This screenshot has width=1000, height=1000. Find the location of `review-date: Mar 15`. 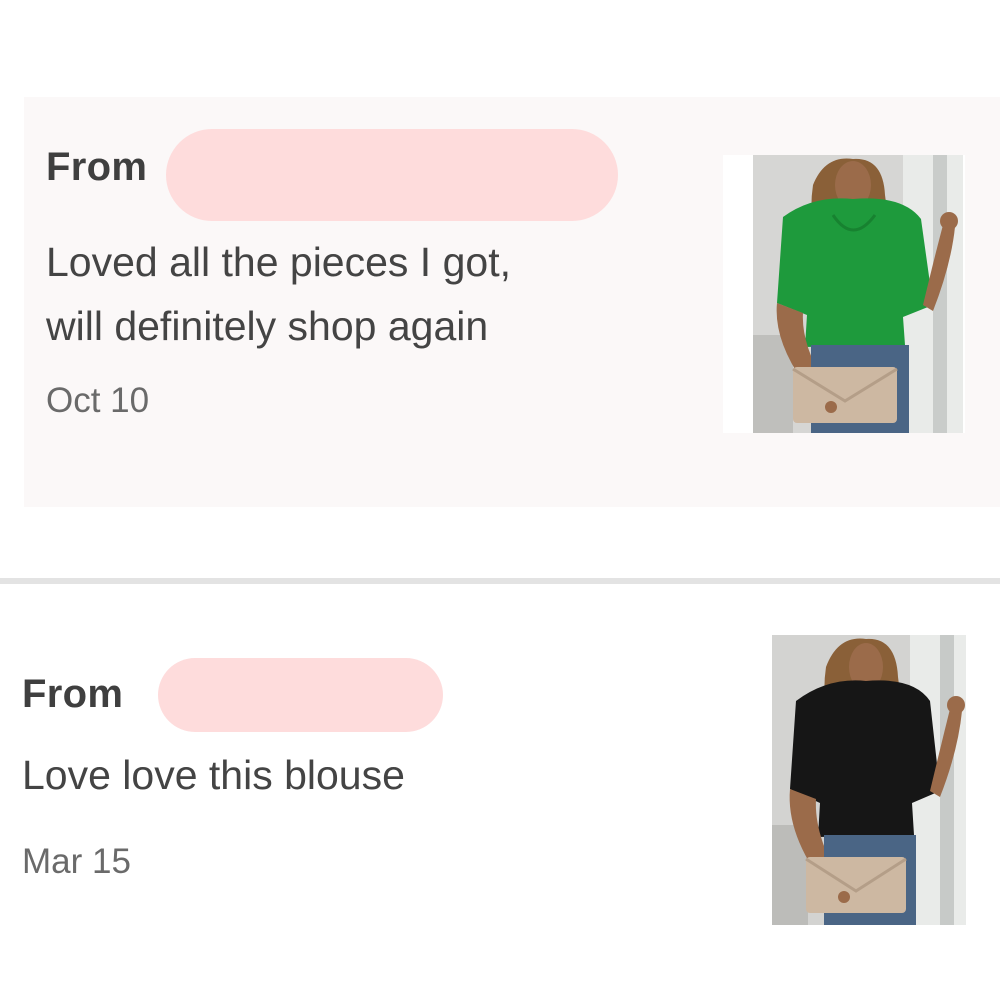

review-date: Mar 15 is located at coordinates (76, 861).